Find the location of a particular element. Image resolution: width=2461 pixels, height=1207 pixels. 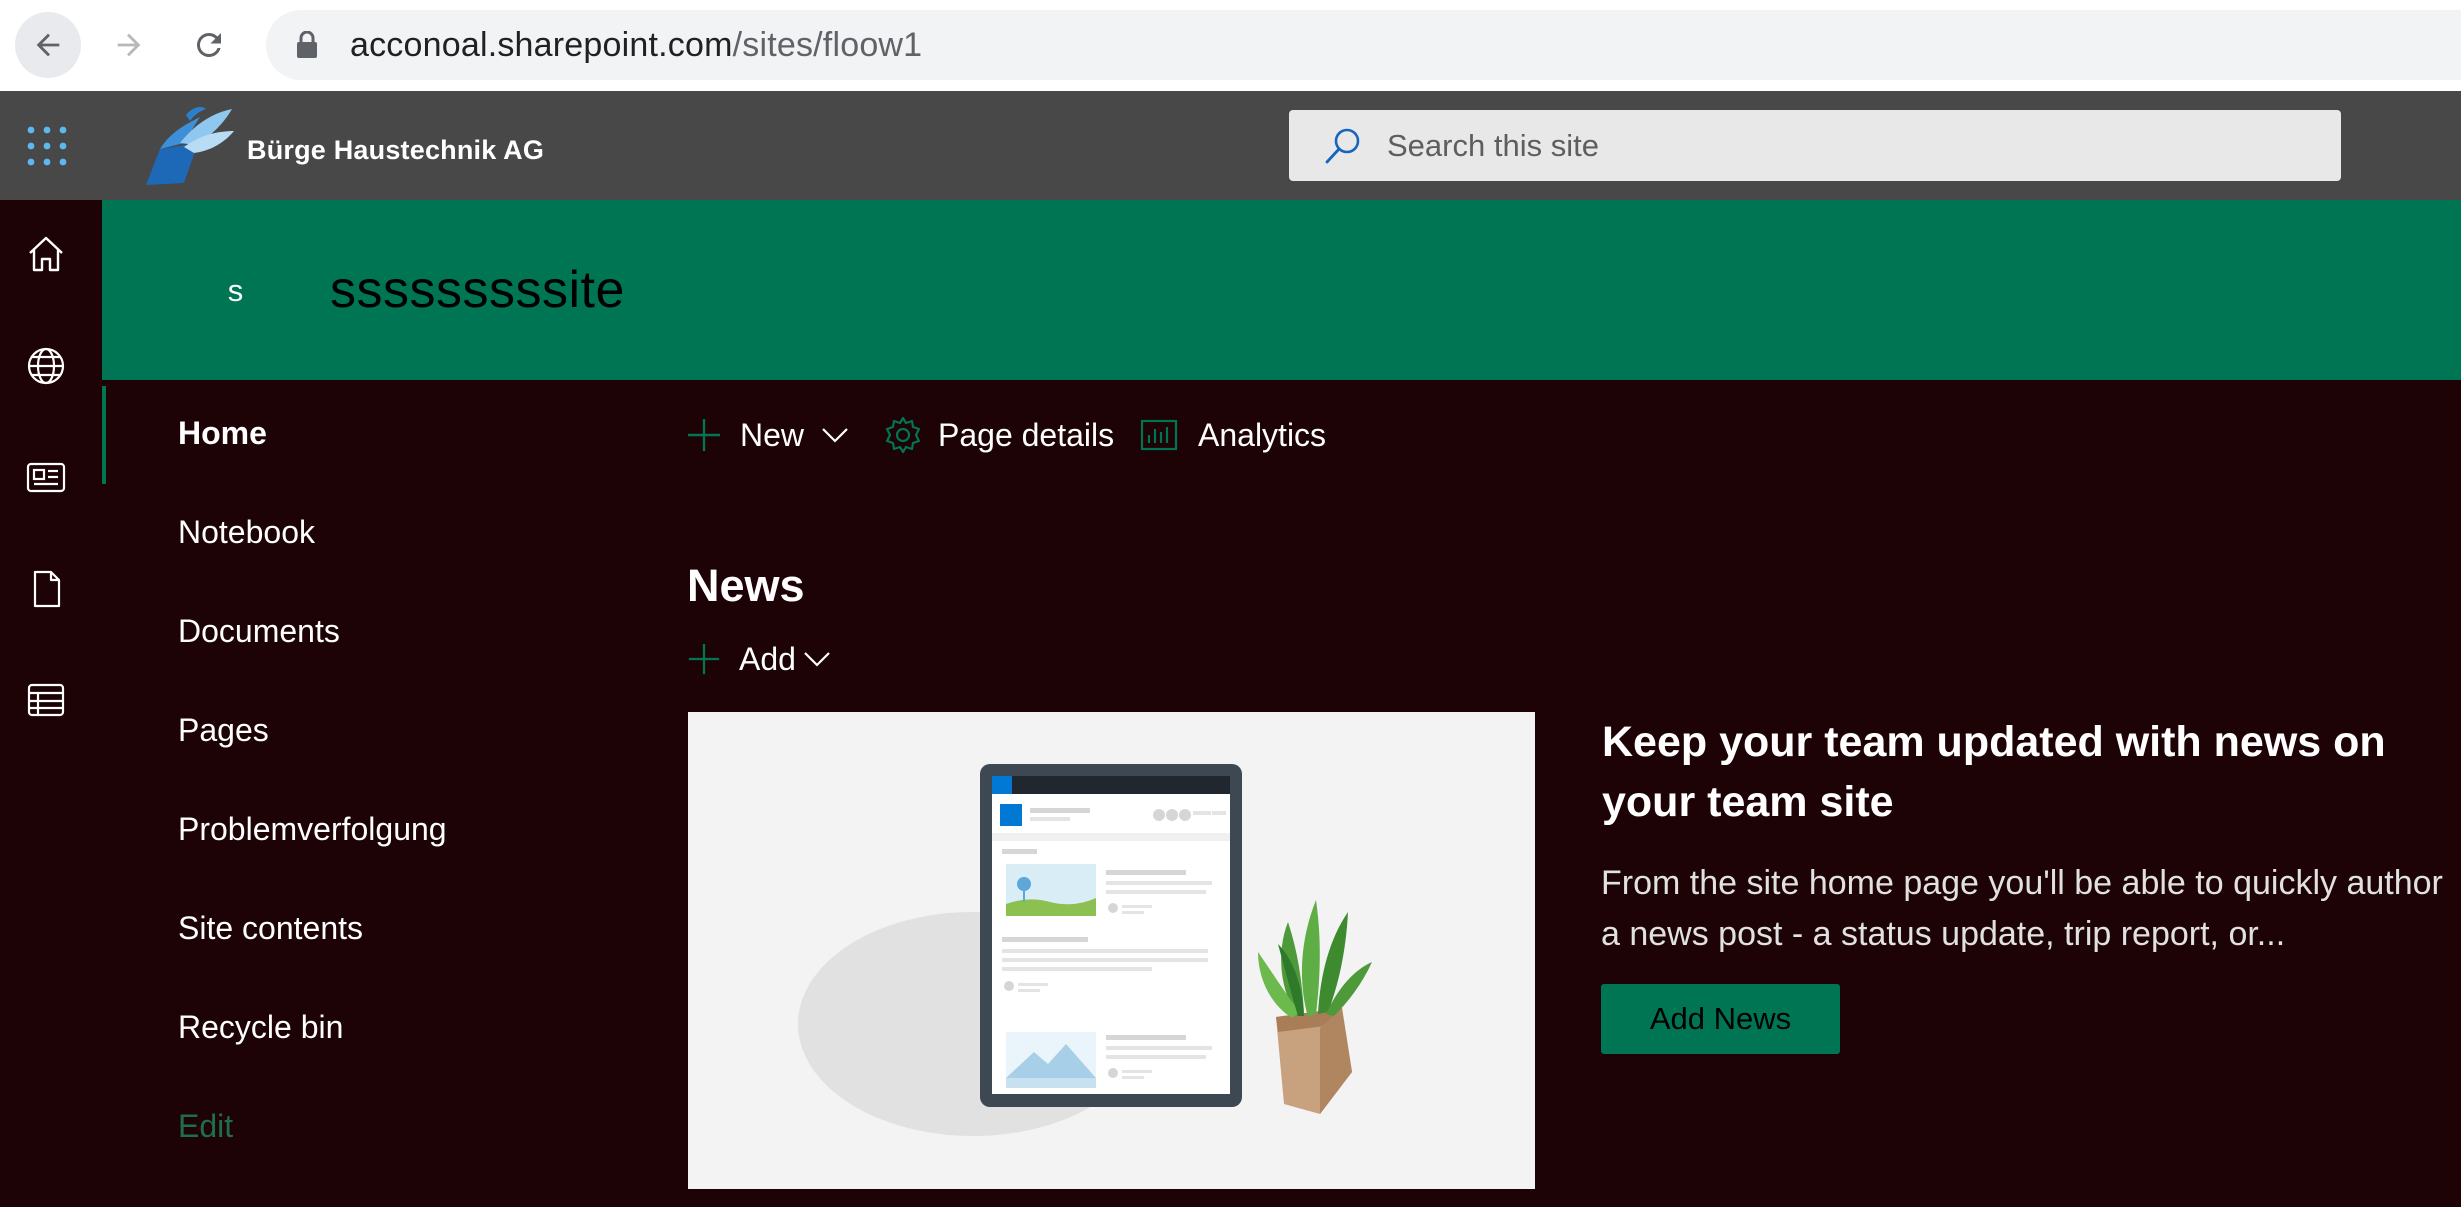

document-icon is located at coordinates (46, 589).